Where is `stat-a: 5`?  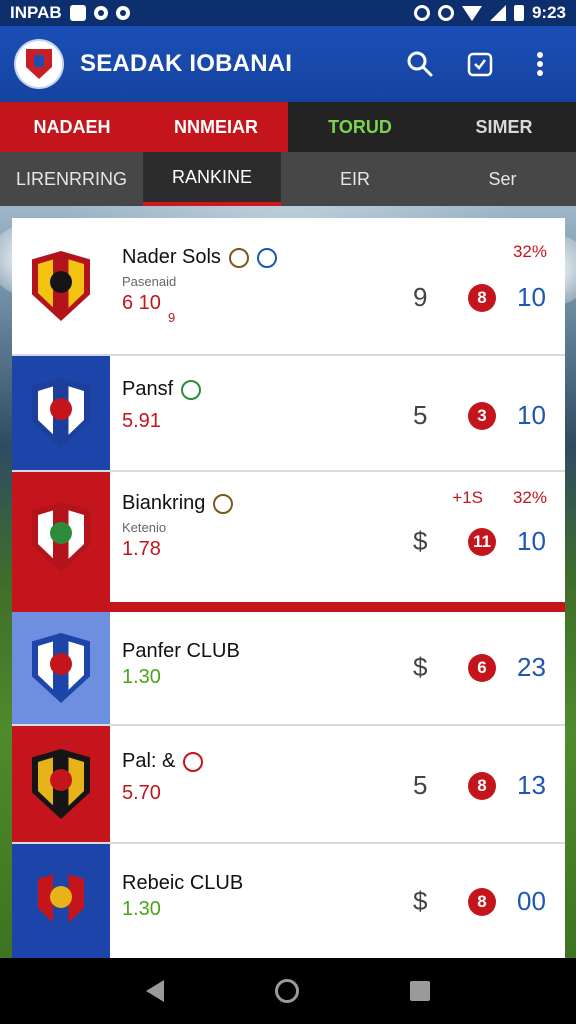
stat-a: 5 is located at coordinates (420, 785).